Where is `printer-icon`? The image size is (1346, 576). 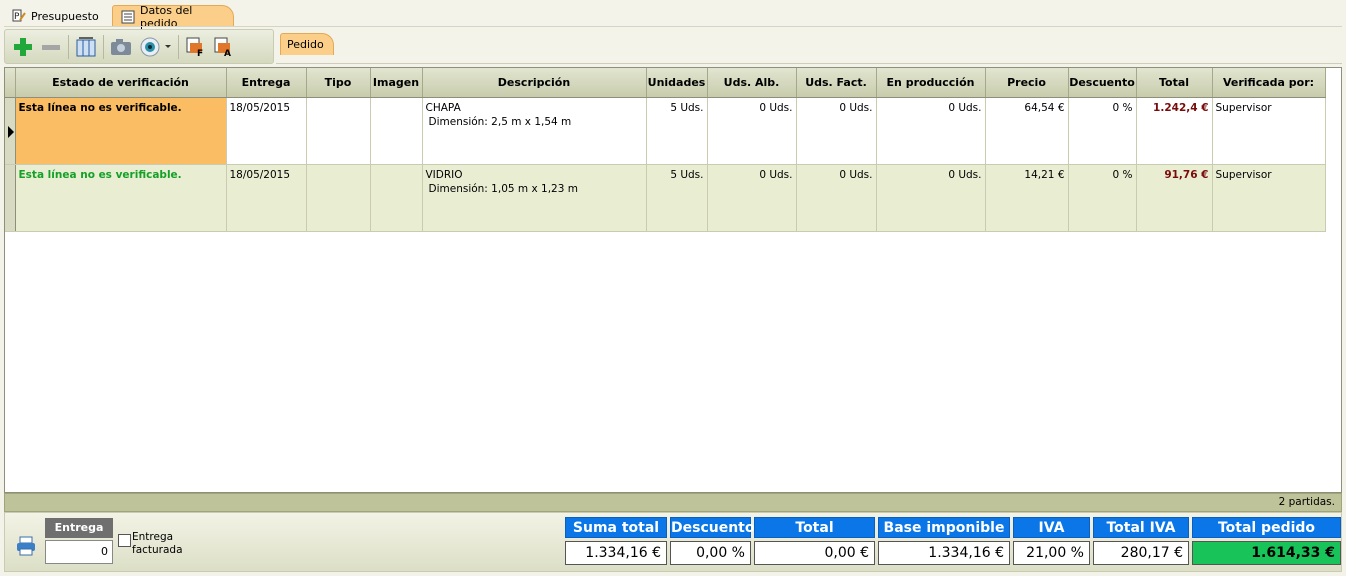 printer-icon is located at coordinates (26, 546).